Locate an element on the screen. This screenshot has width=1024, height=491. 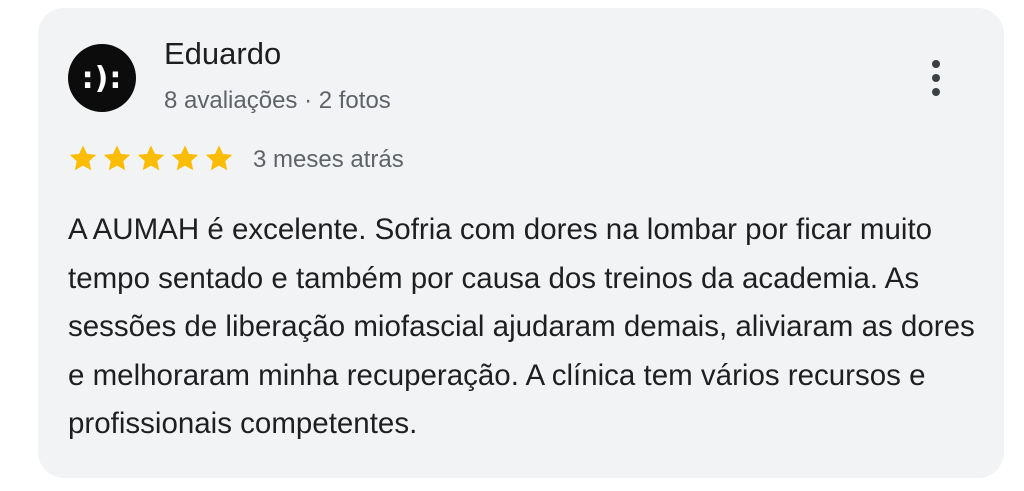
more-options-button is located at coordinates (936, 78).